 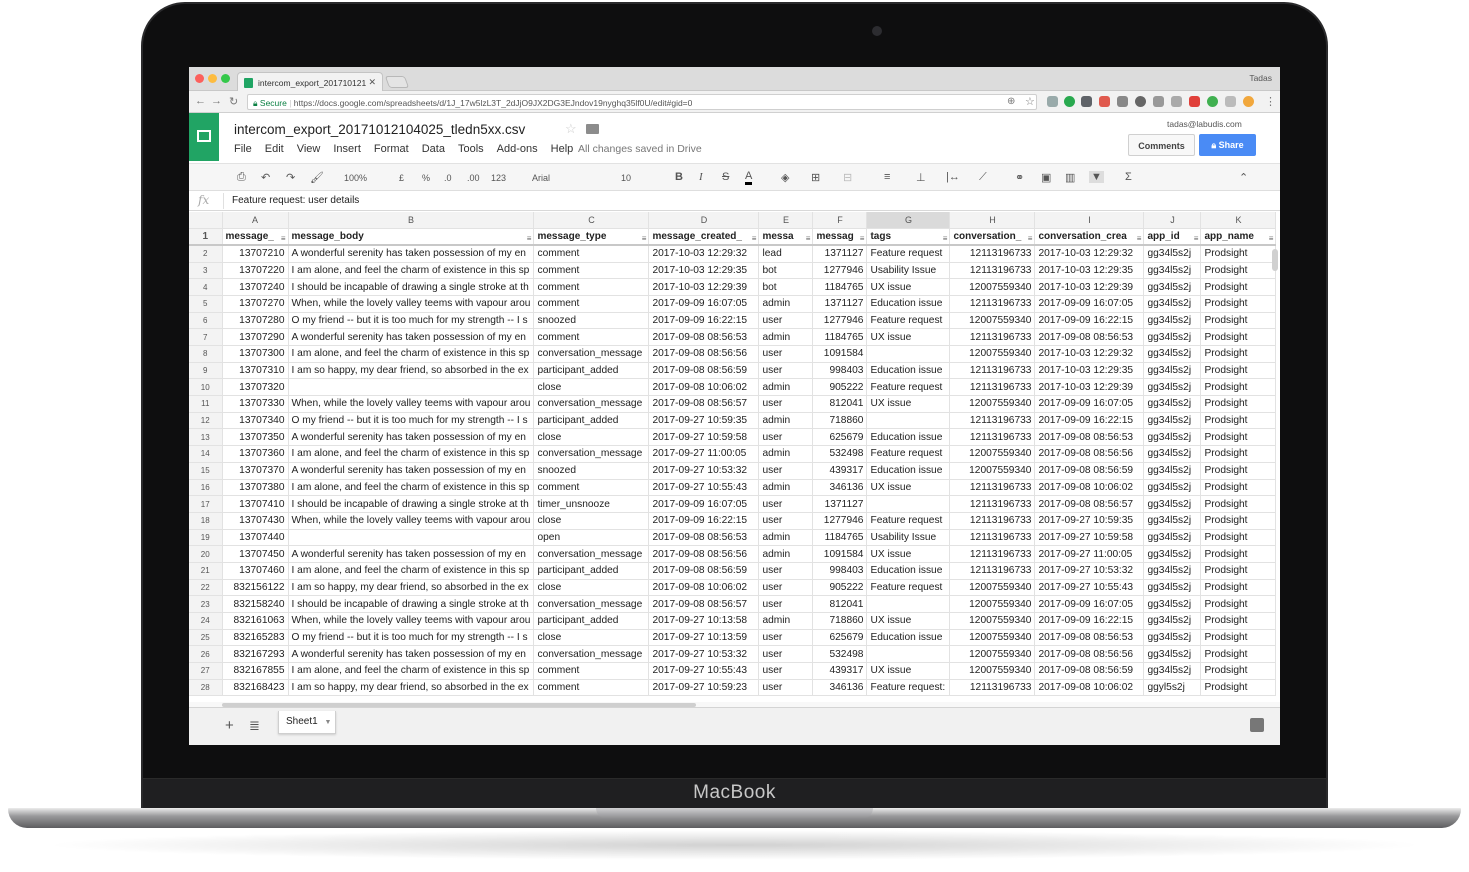 What do you see at coordinates (1011, 101) in the screenshot?
I see `zoom-icon: ⊕` at bounding box center [1011, 101].